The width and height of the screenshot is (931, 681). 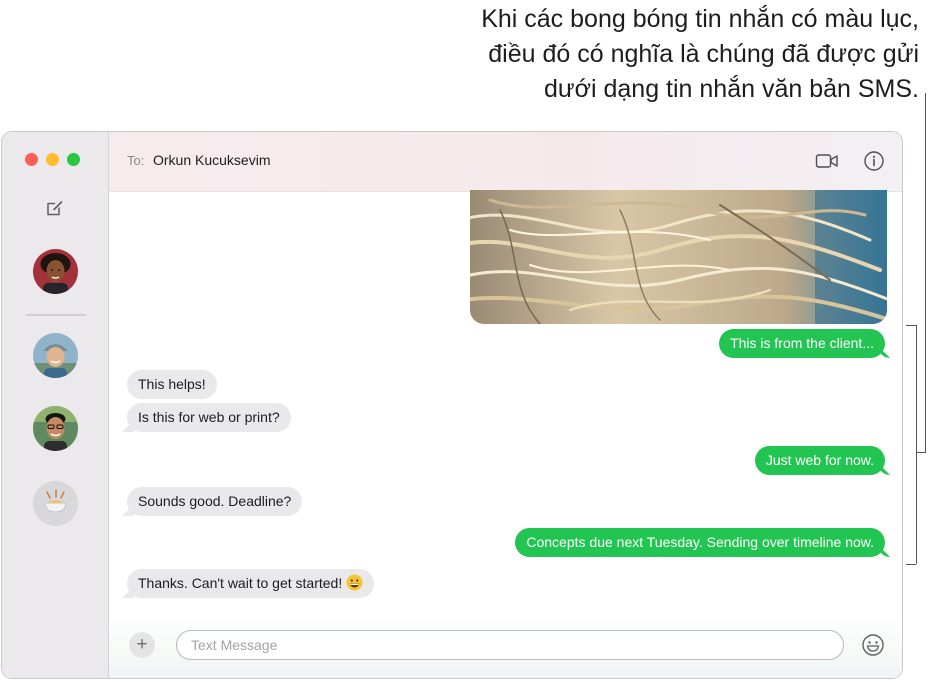 I want to click on video-camera-icon, so click(x=827, y=161).